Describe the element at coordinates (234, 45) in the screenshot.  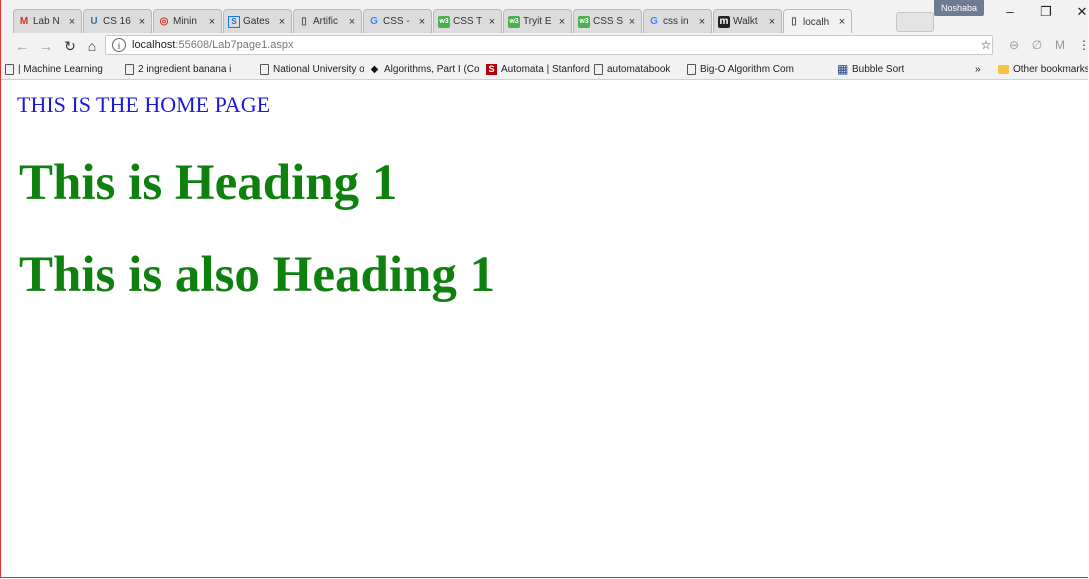
I see `url-path: :55608/Lab7page1.aspx` at that location.